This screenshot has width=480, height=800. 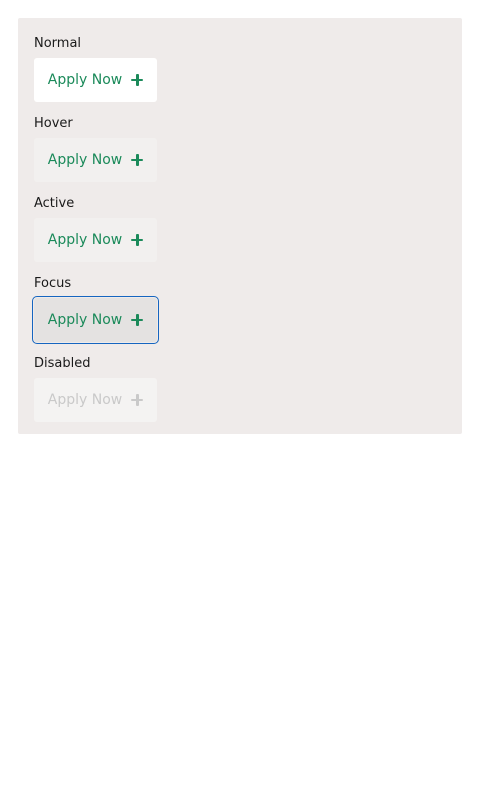 I want to click on state-active: Active Apply Now, so click(x=95, y=229).